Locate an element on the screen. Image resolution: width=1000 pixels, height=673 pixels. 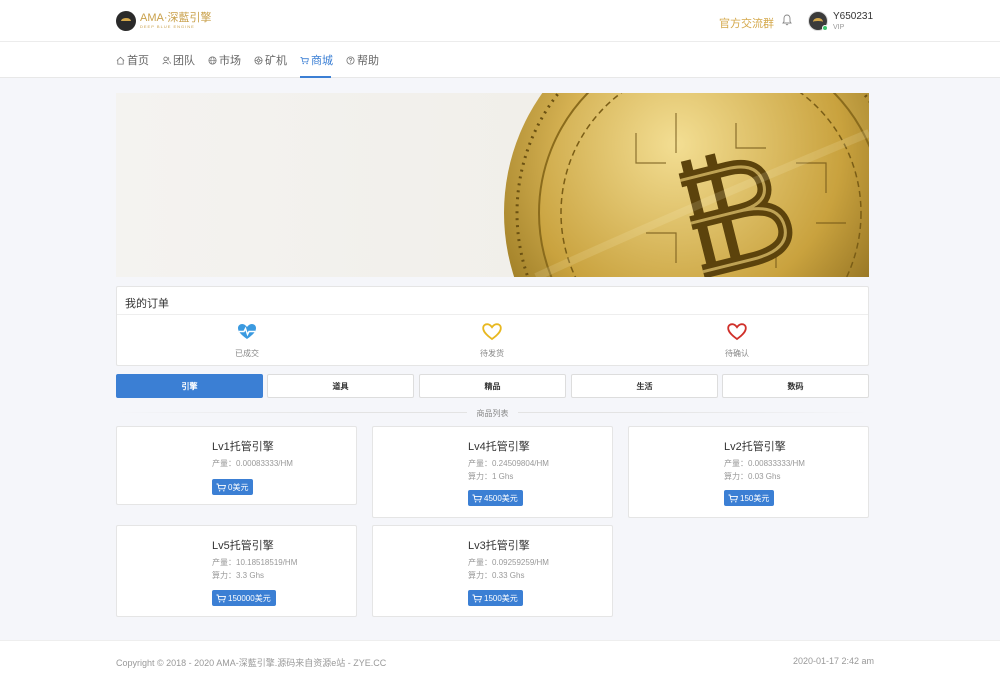
miner-icon is located at coordinates (258, 60).